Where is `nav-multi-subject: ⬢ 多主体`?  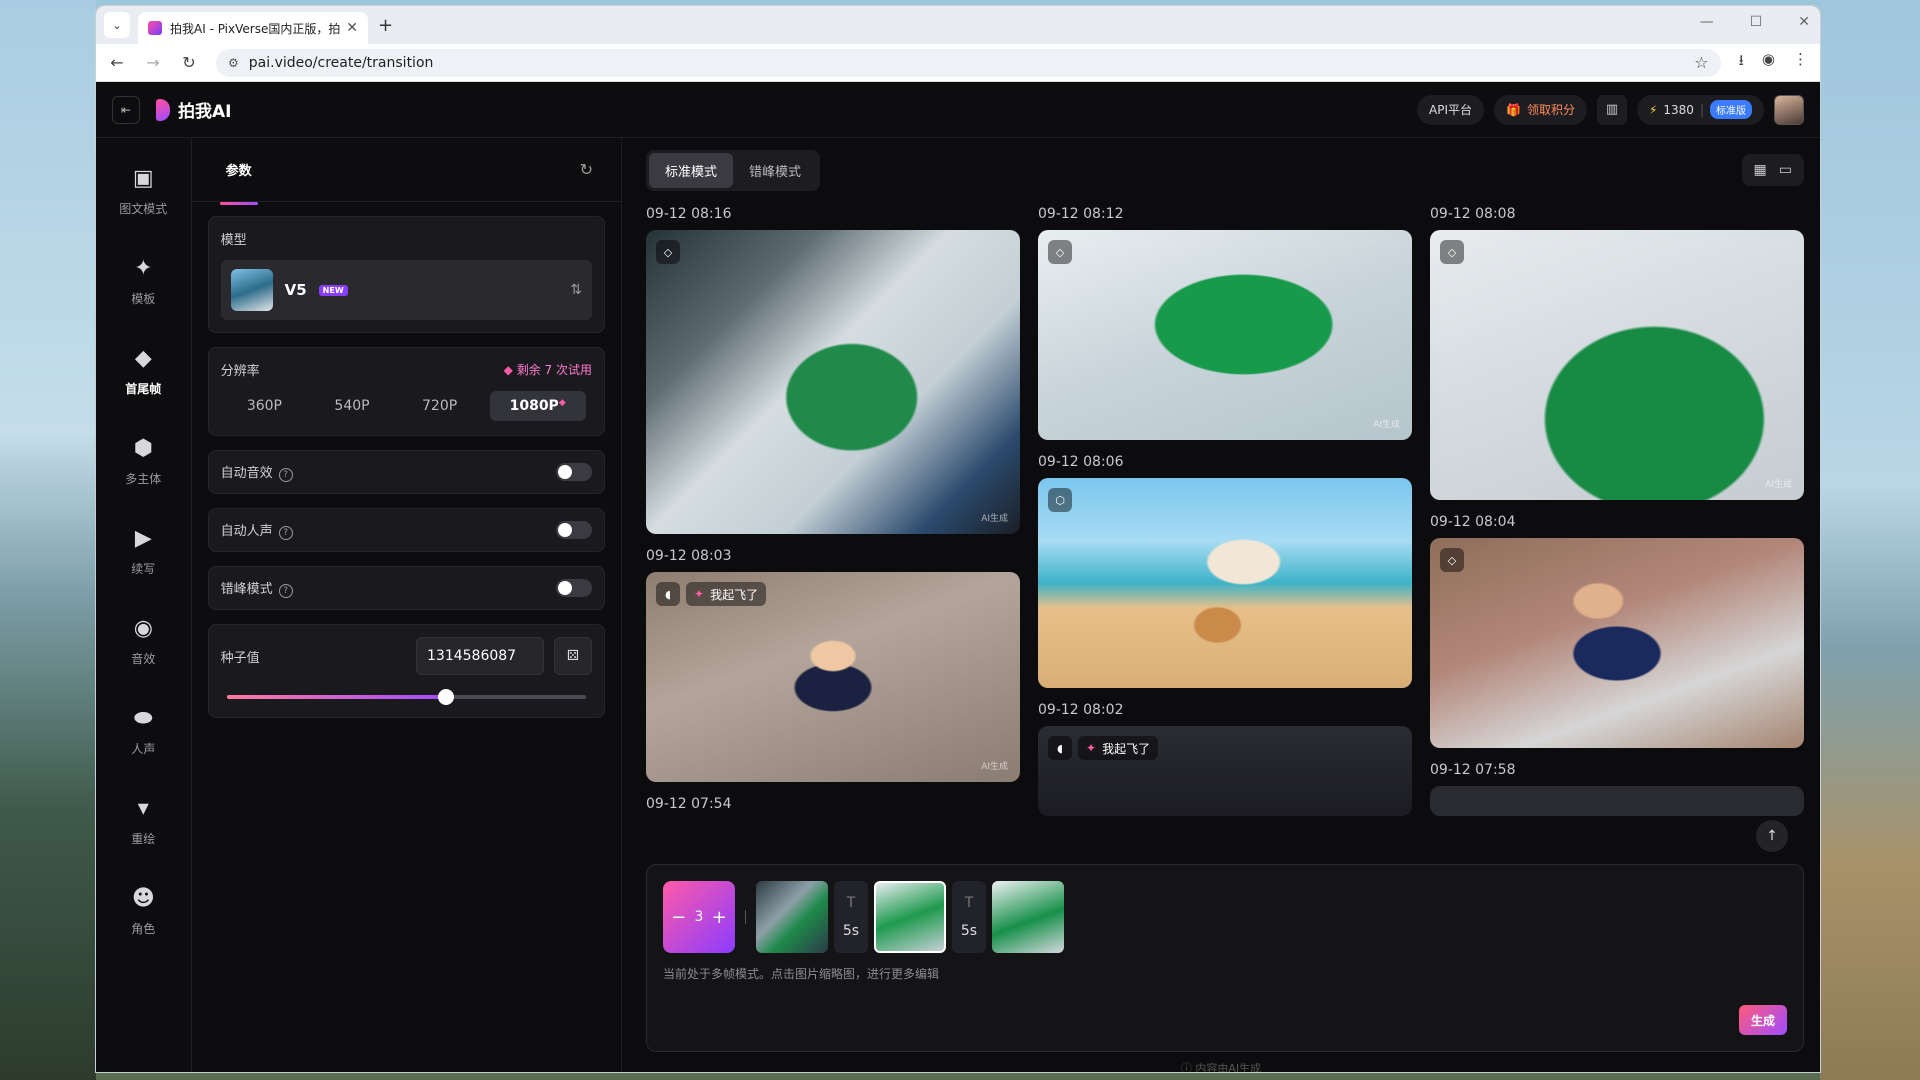
nav-multi-subject: ⬢ 多主体 is located at coordinates (143, 481).